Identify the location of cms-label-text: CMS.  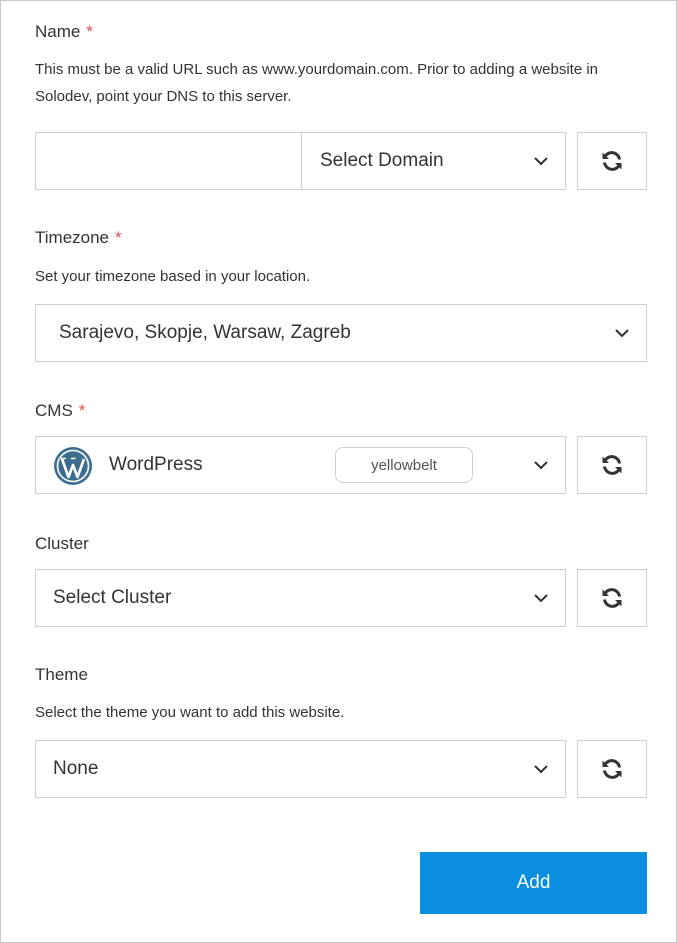
(54, 410).